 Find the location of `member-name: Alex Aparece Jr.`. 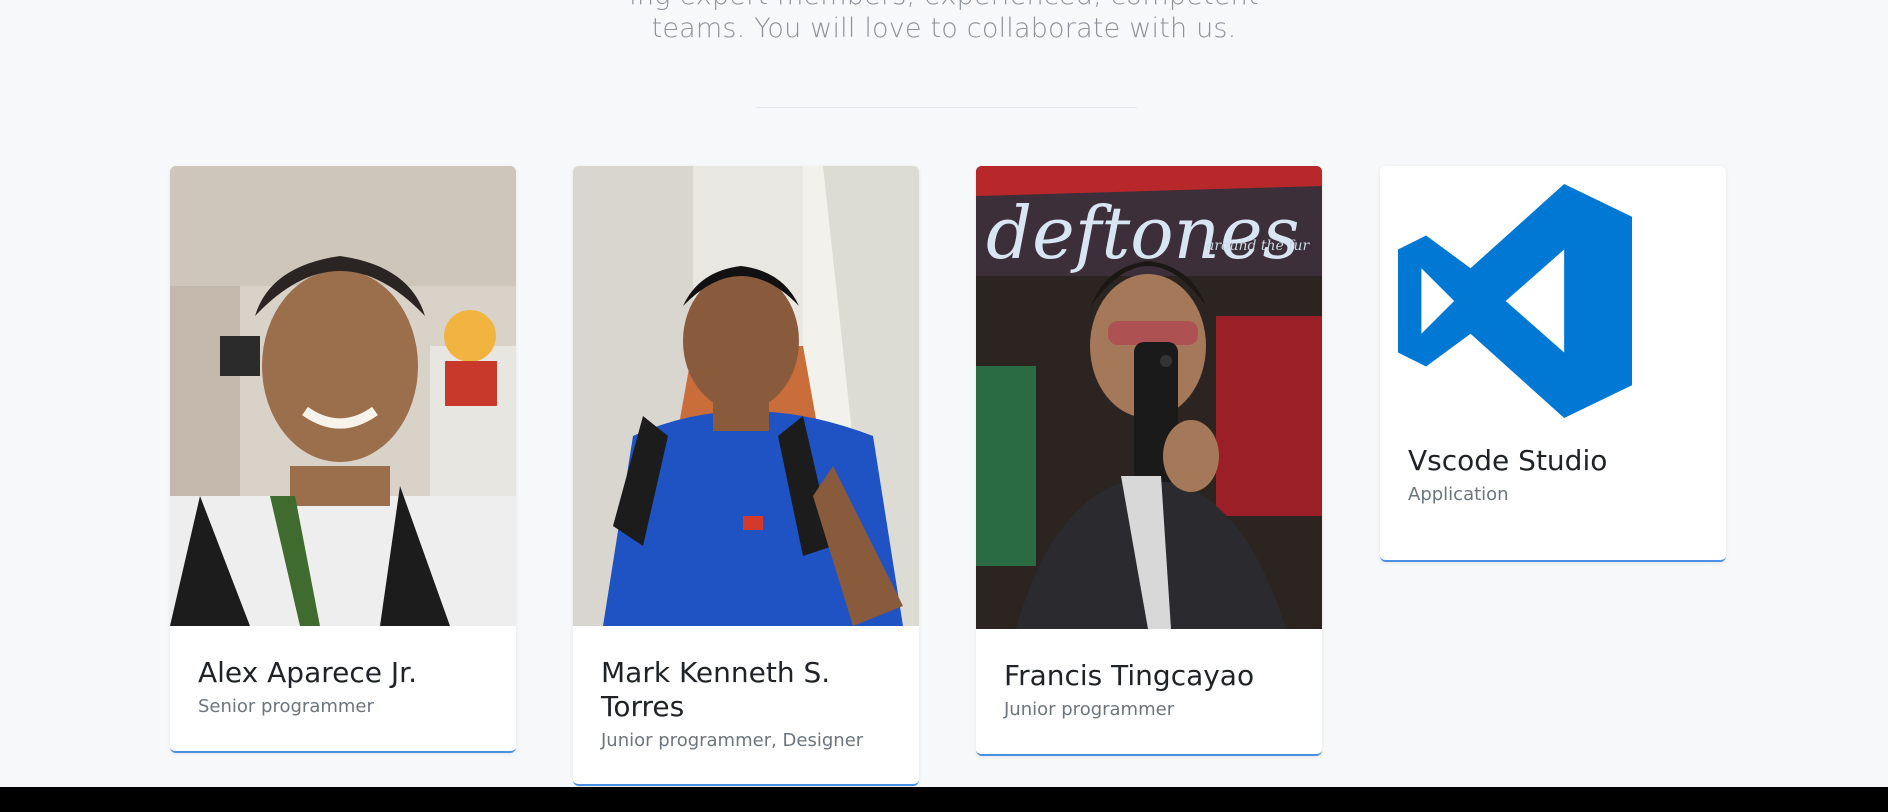

member-name: Alex Aparece Jr. is located at coordinates (307, 672).